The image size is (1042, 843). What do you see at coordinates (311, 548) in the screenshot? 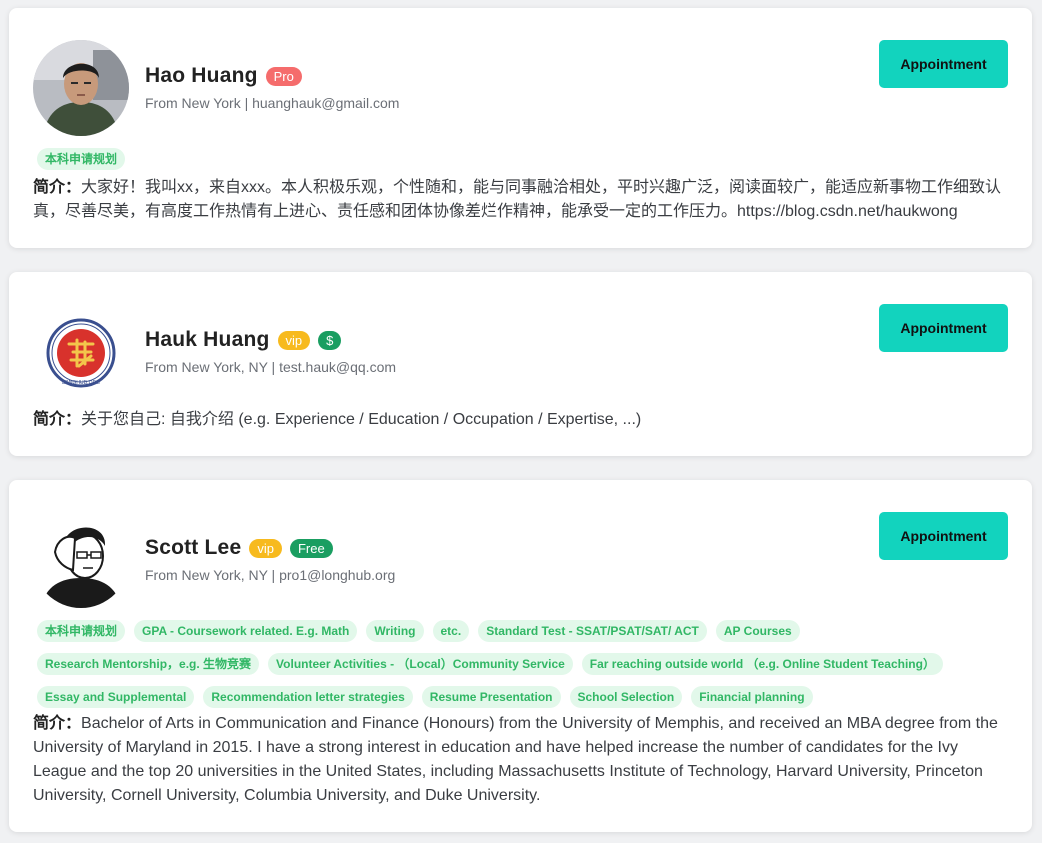
I see `free-badge: Free` at bounding box center [311, 548].